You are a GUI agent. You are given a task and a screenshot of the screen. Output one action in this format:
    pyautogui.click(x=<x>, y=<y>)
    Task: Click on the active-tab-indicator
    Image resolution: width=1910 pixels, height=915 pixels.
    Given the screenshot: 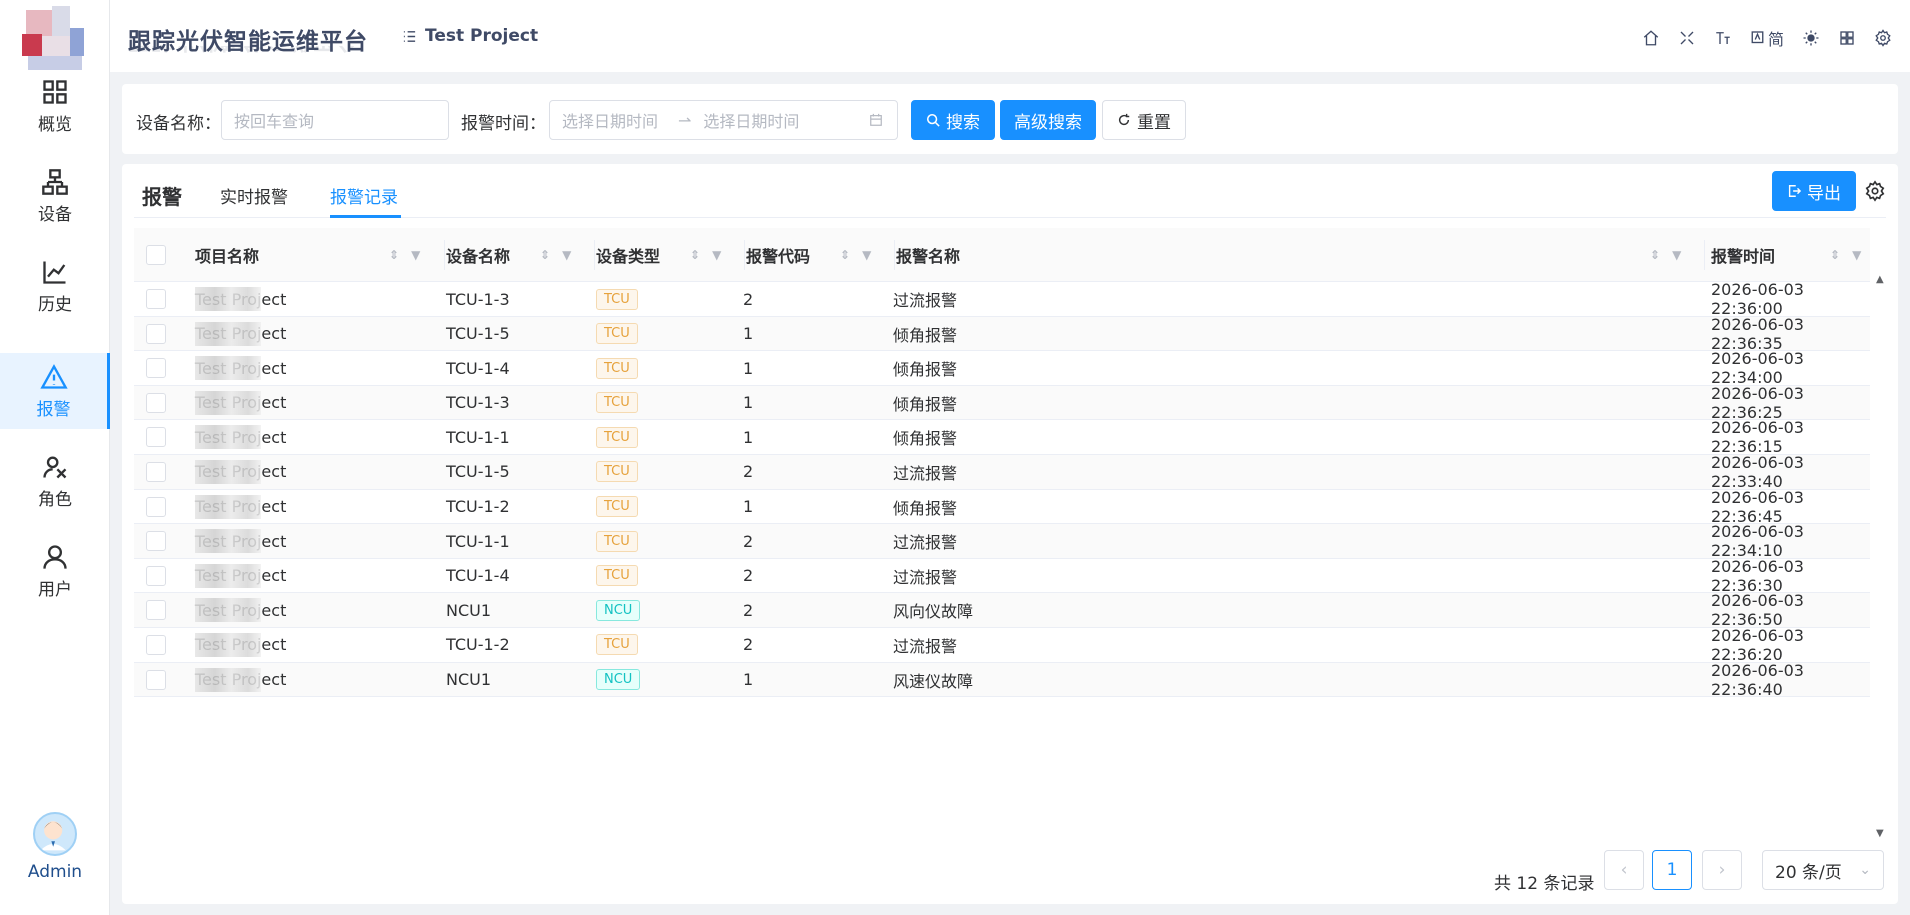 What is the action you would take?
    pyautogui.click(x=365, y=216)
    